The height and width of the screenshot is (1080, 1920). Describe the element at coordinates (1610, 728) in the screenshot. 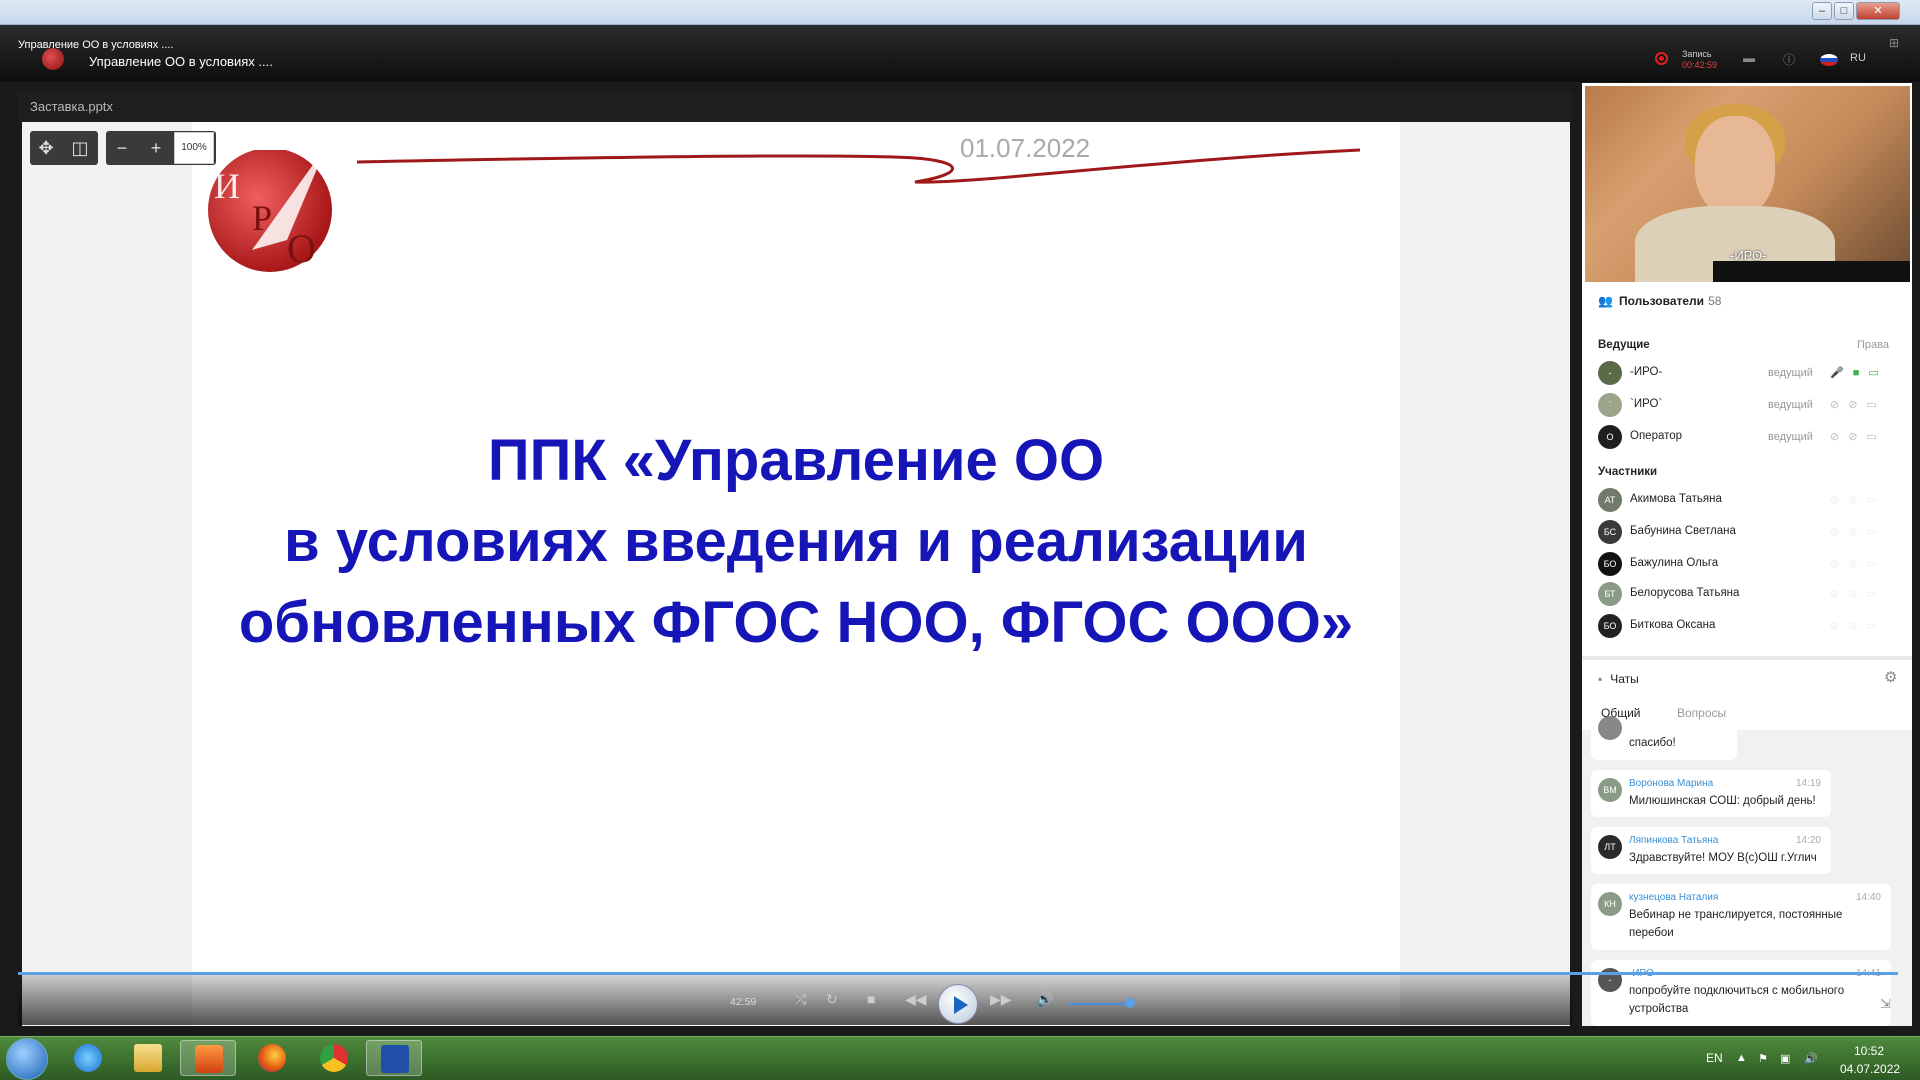

I see `avatar` at that location.